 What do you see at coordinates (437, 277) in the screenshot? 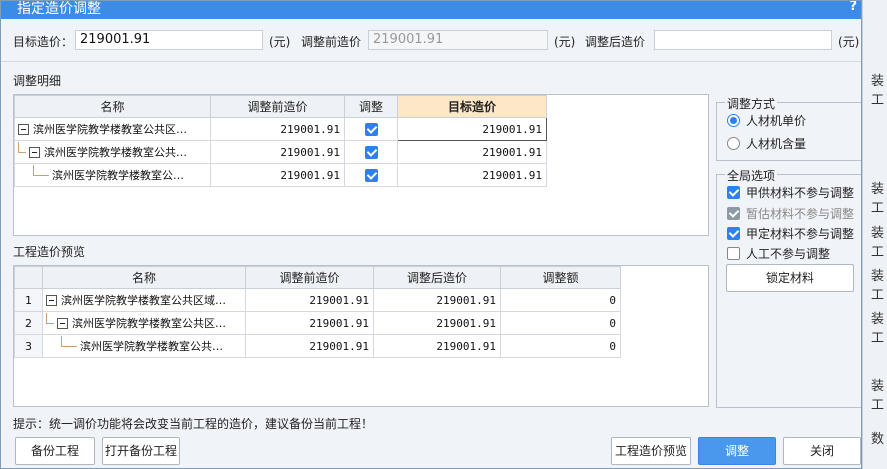
I see `col-header-after: 调整后造价` at bounding box center [437, 277].